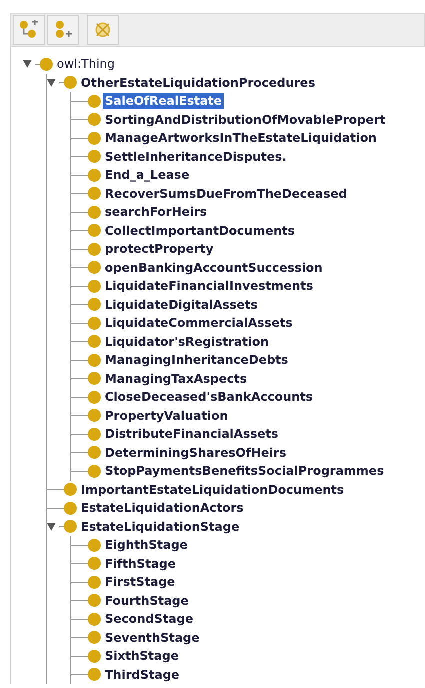 The width and height of the screenshot is (425, 688). What do you see at coordinates (149, 619) in the screenshot?
I see `class-label: SecondStage` at bounding box center [149, 619].